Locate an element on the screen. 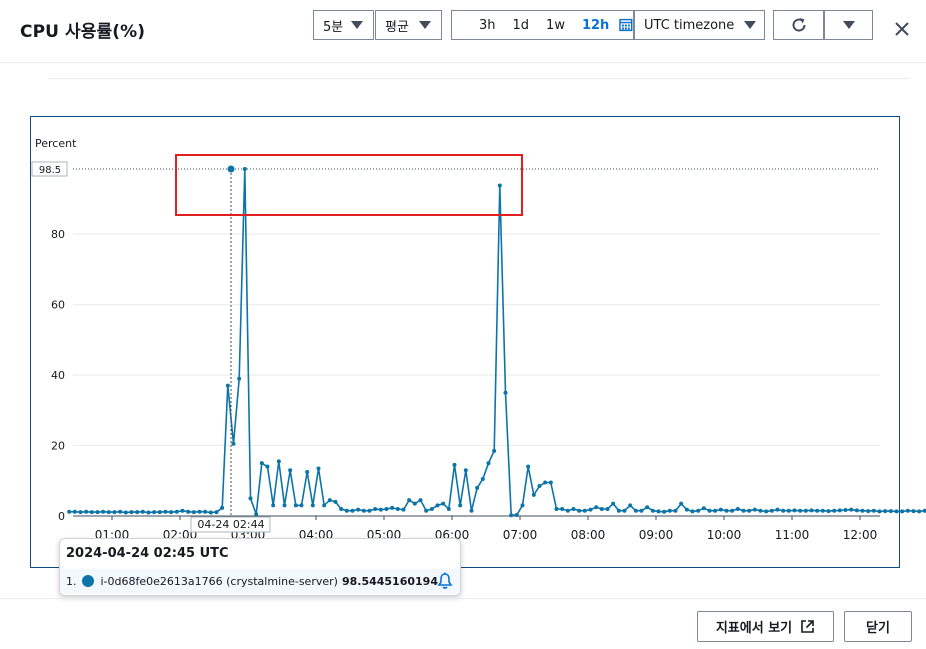  close-button: 닫기 is located at coordinates (878, 626).